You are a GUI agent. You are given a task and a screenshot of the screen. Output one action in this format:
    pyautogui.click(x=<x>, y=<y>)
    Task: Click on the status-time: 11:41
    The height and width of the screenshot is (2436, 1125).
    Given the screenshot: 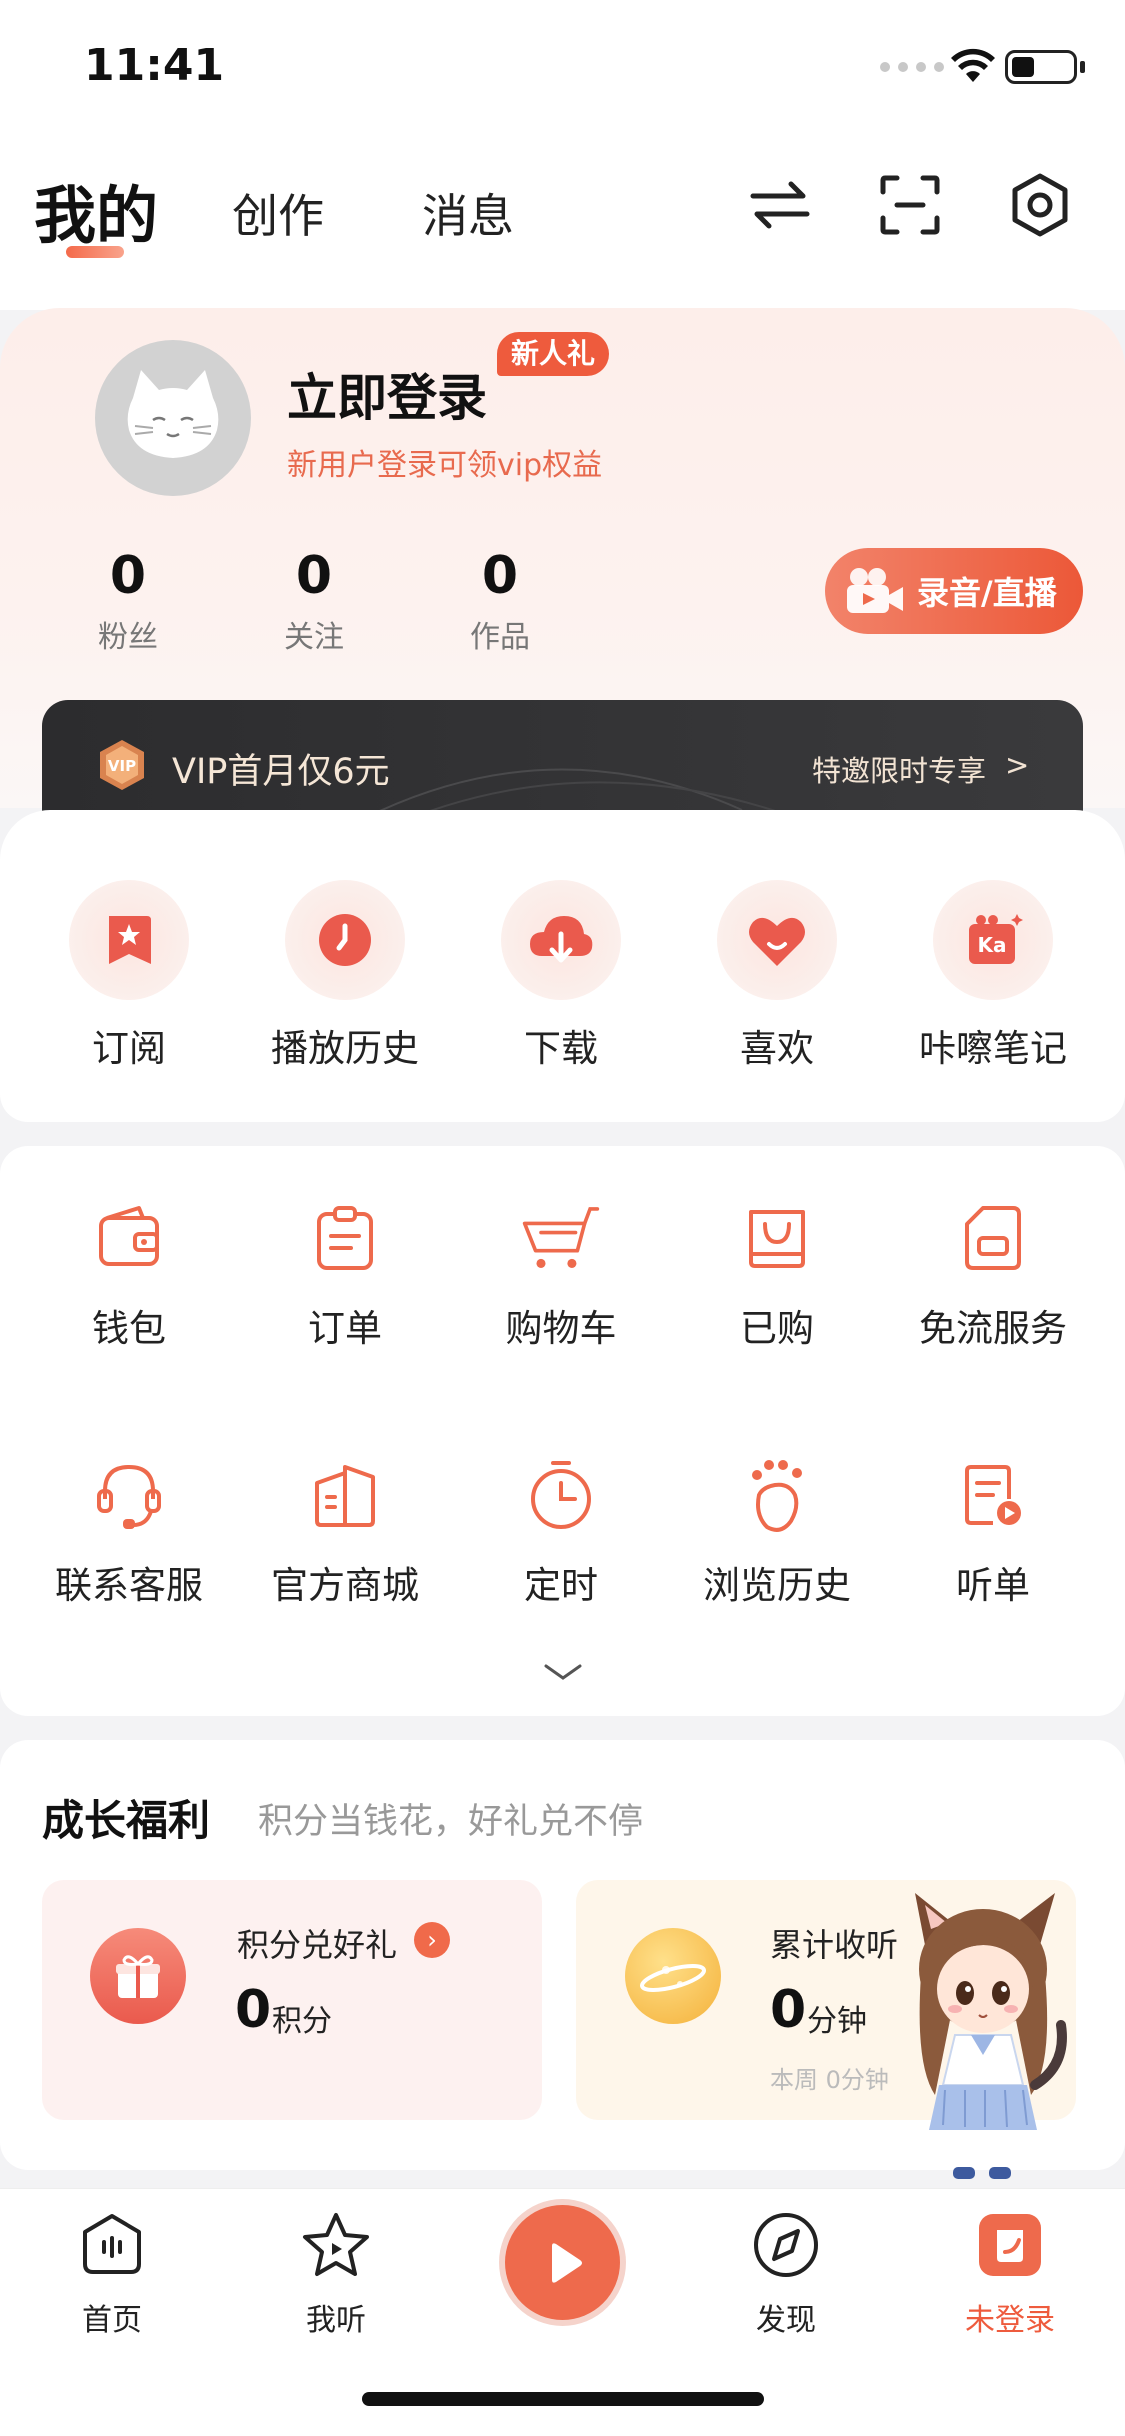 What is the action you would take?
    pyautogui.click(x=154, y=65)
    